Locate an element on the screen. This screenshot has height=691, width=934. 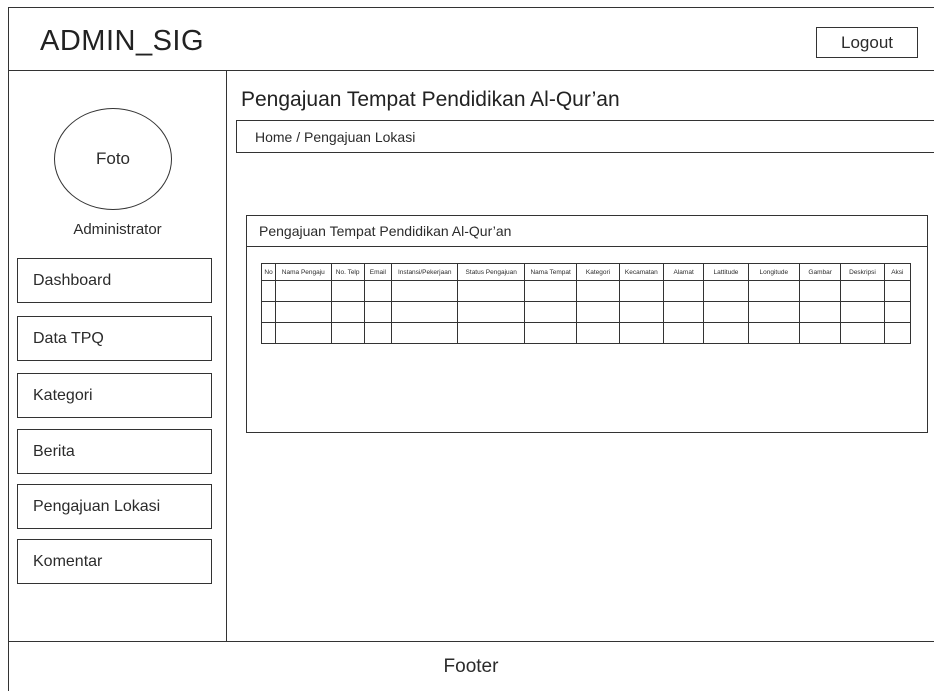
column-header: Instansi/Pekerjaan is located at coordinates (424, 272).